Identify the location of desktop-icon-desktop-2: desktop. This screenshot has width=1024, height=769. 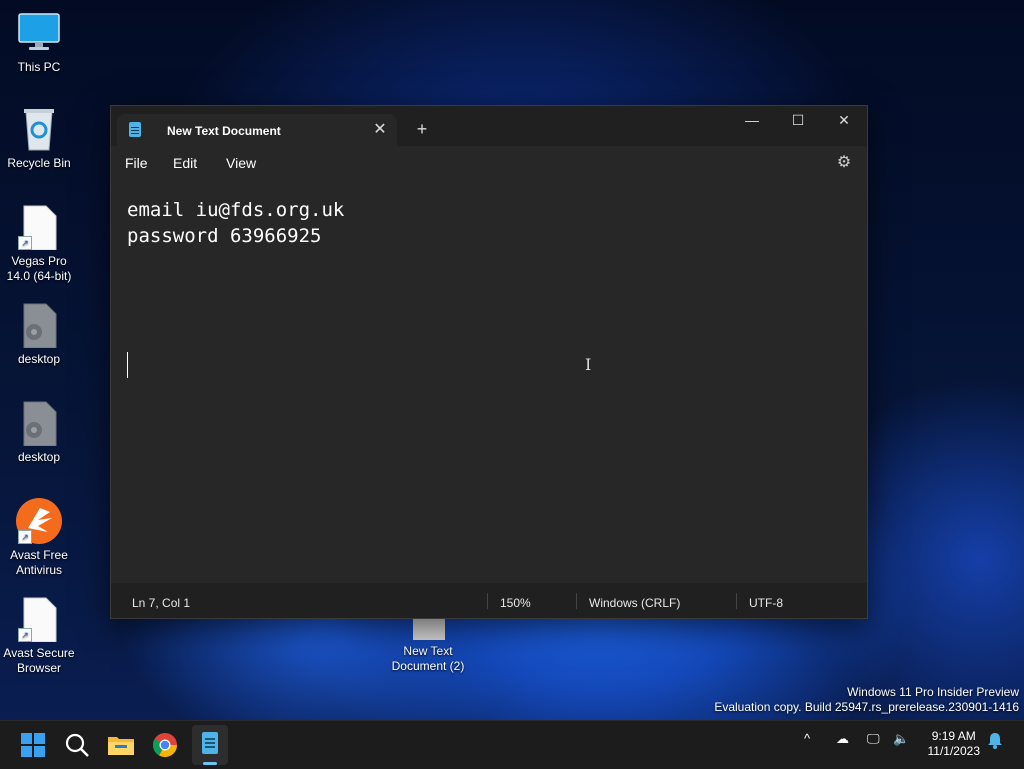
(39, 432).